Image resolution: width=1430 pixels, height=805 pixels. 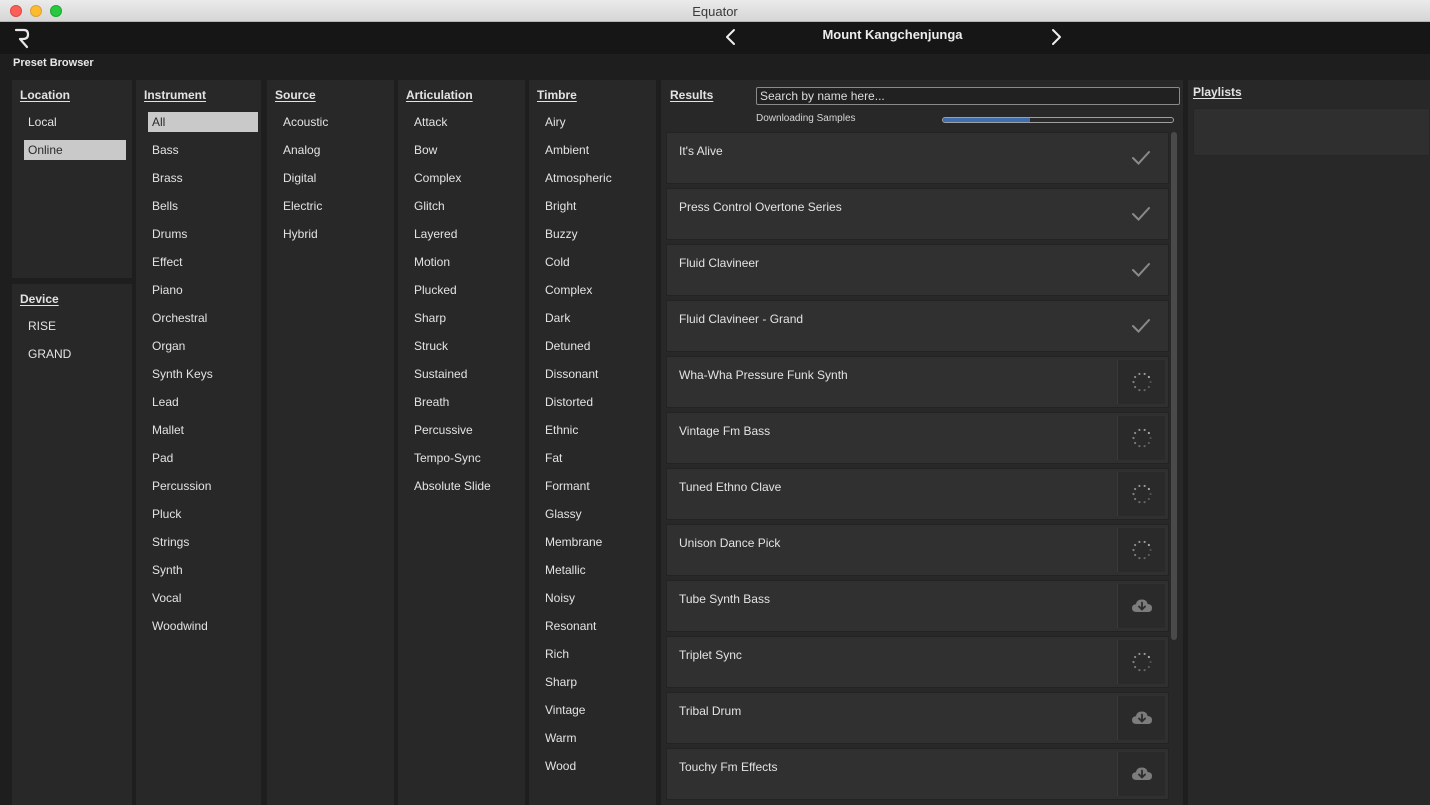 What do you see at coordinates (331, 126) in the screenshot?
I see `source-item-acoustic: Acoustic` at bounding box center [331, 126].